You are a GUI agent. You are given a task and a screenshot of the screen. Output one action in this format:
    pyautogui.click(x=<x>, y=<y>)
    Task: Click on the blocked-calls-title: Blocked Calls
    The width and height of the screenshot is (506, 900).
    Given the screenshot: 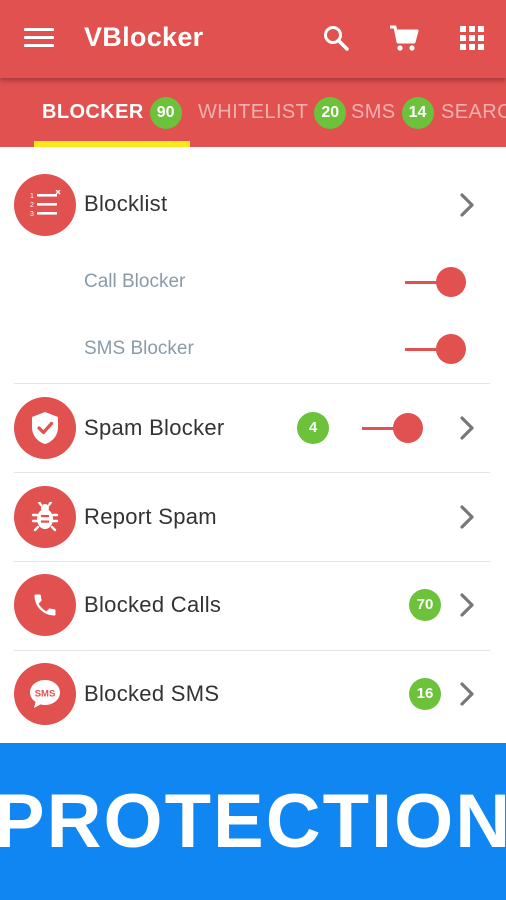 What is the action you would take?
    pyautogui.click(x=153, y=604)
    